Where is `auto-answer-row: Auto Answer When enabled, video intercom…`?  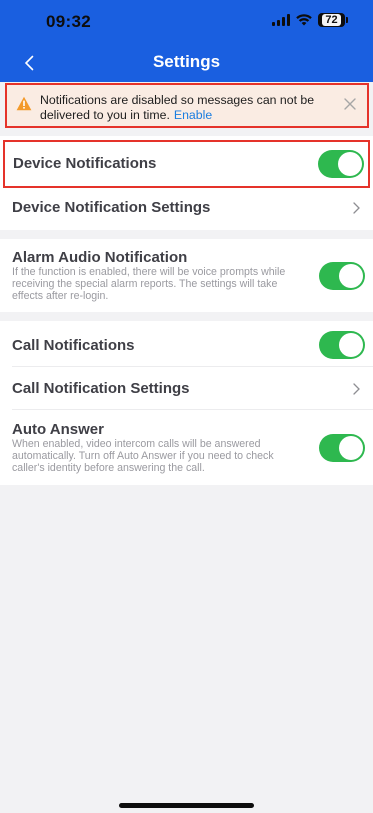 auto-answer-row: Auto Answer When enabled, video intercom… is located at coordinates (186, 447).